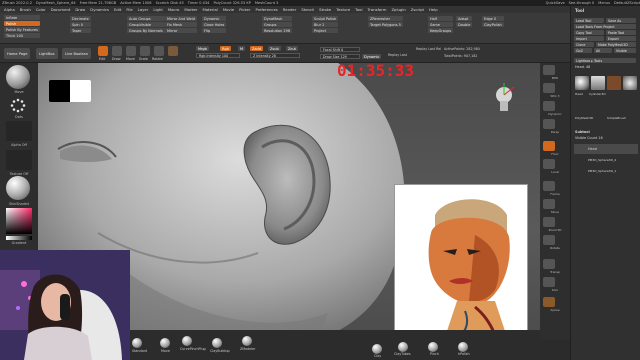  Describe the element at coordinates (325, 30) in the screenshot. I see `project-button: Project` at that location.